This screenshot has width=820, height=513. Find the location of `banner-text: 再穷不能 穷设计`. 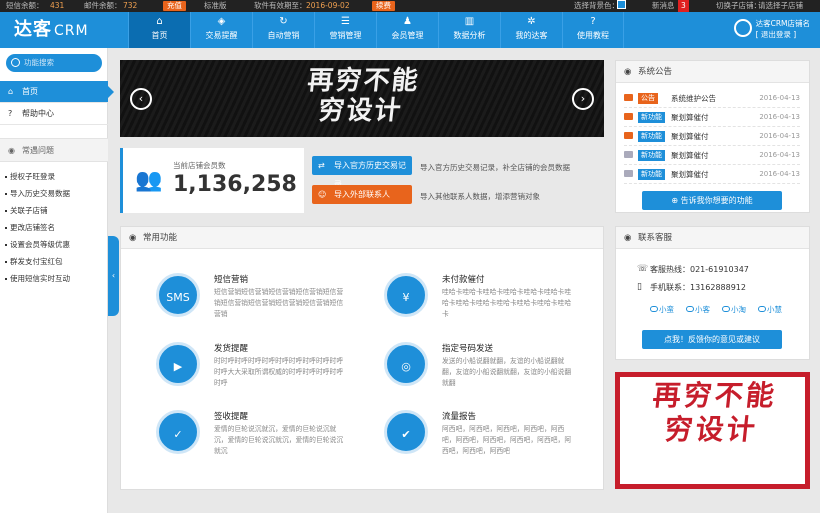

banner-text: 再穷不能 穷设计 is located at coordinates (362, 96).